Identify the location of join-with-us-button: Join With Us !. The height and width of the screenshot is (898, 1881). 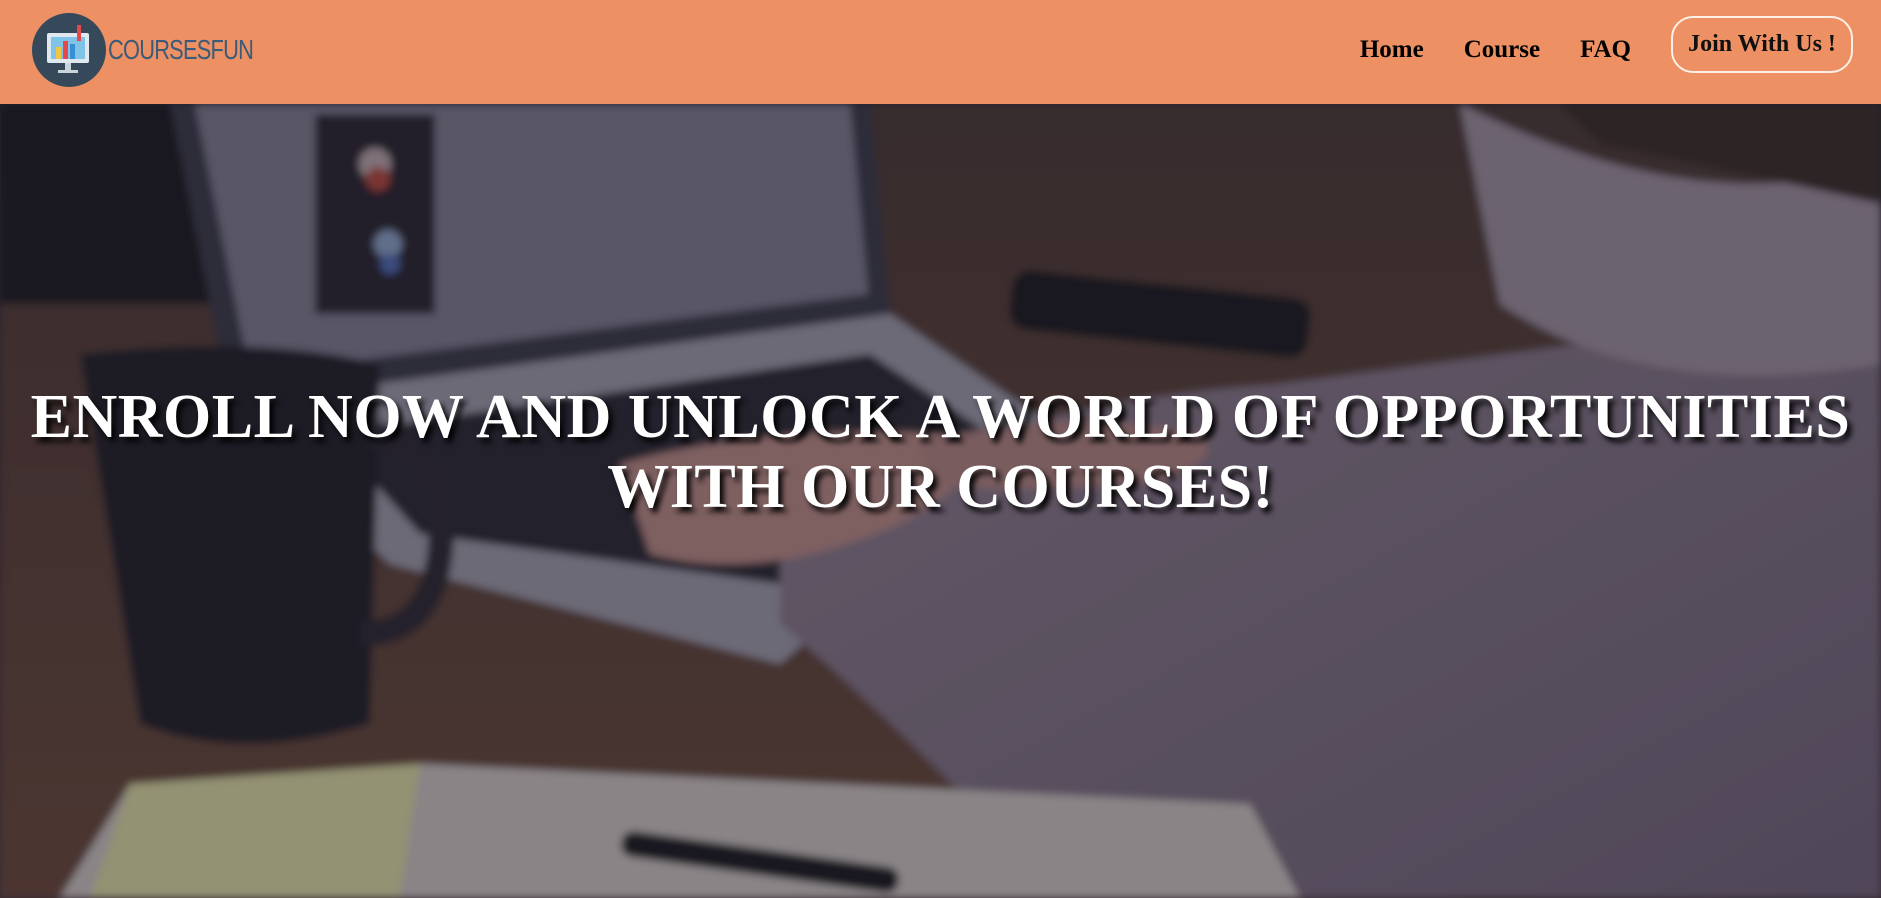
(1762, 44).